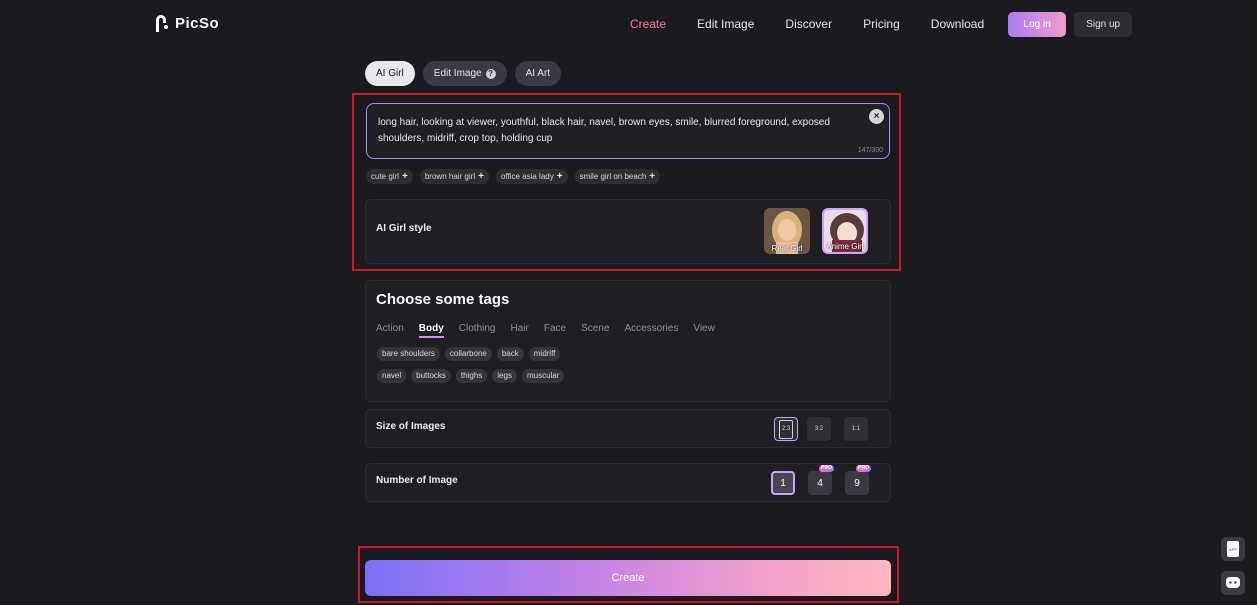 The image size is (1257, 605). I want to click on help-icon: ?, so click(490, 73).